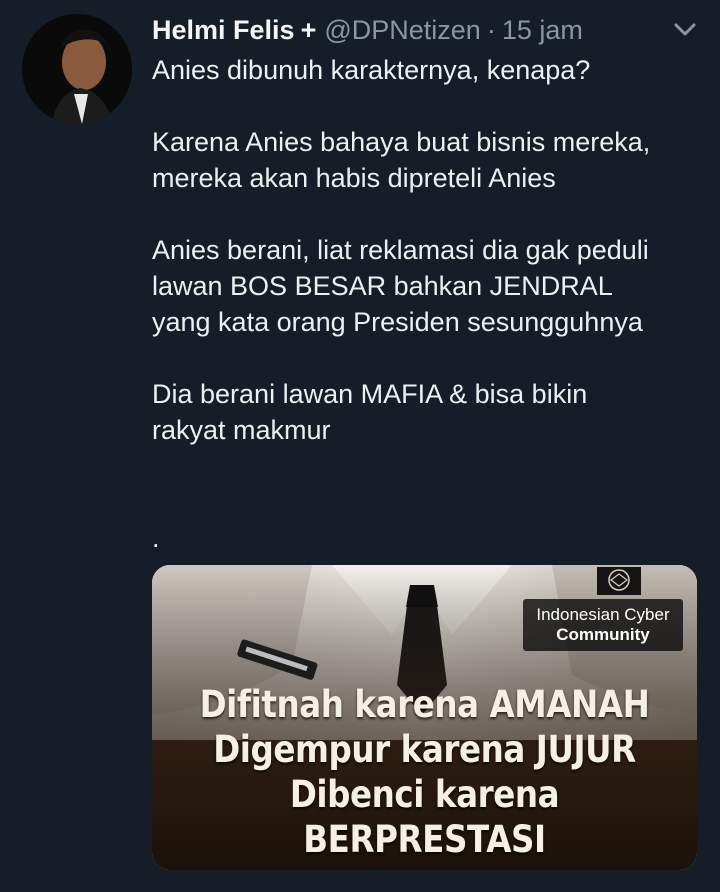 This screenshot has height=892, width=720. I want to click on user-handle: @DPNetizen, so click(402, 30).